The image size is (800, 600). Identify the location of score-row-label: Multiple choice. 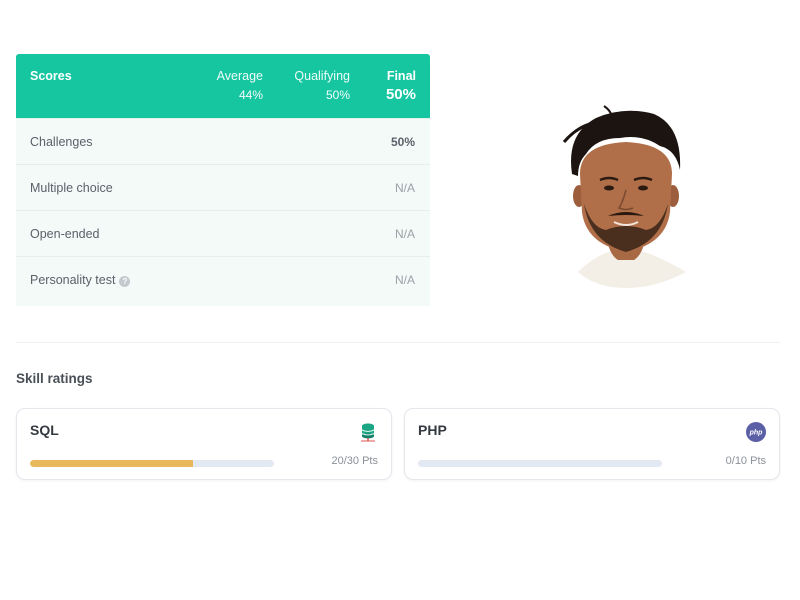
(71, 188).